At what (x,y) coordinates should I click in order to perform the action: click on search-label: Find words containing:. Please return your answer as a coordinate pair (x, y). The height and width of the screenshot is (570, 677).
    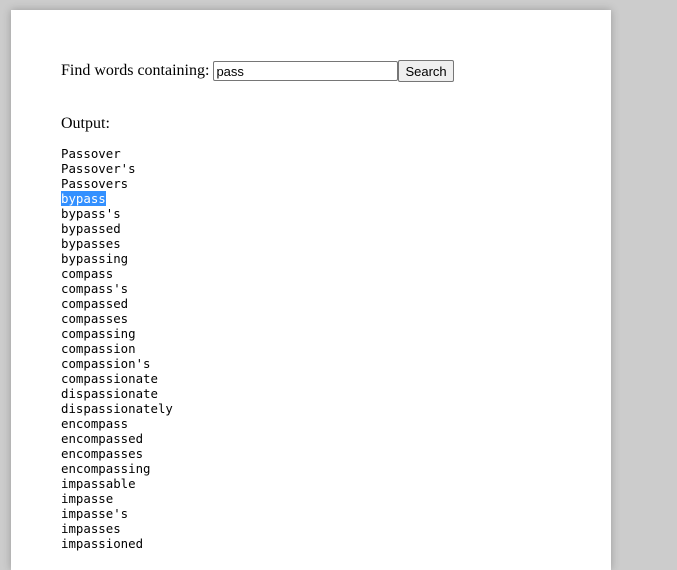
    Looking at the image, I should click on (135, 70).